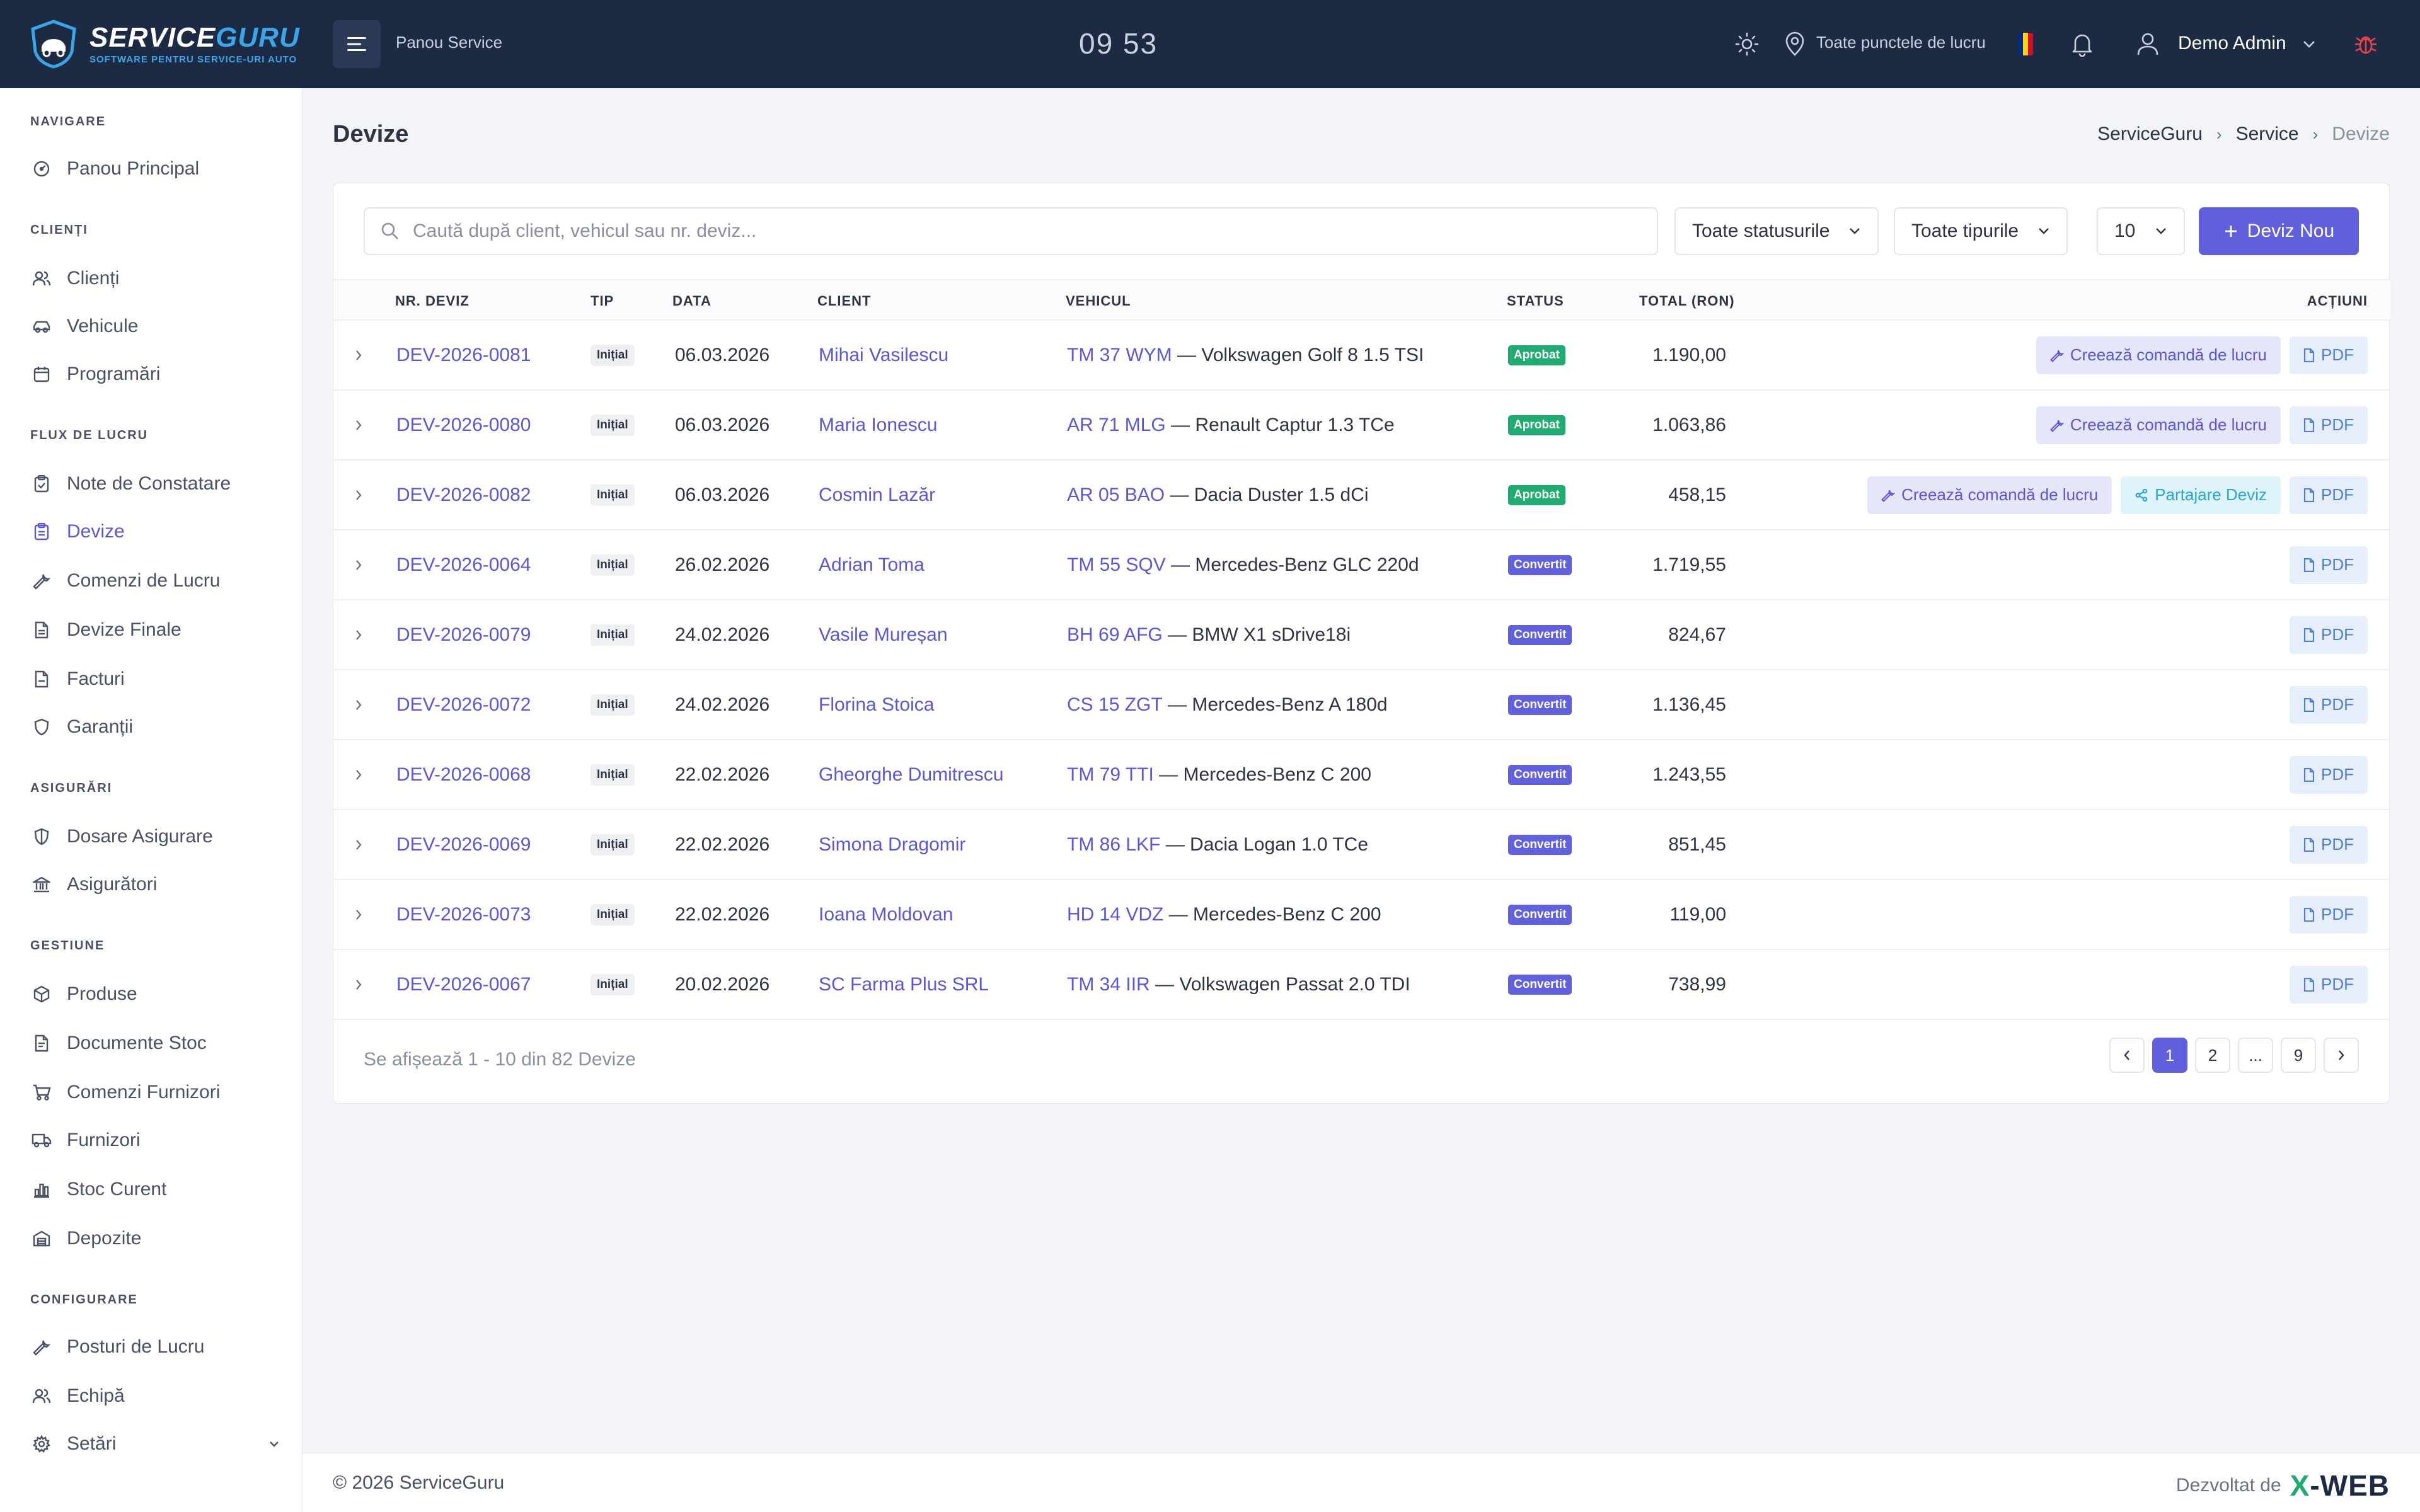 The width and height of the screenshot is (2420, 1512). What do you see at coordinates (2150, 134) in the screenshot?
I see `breadcrumb-item: ServiceGuru` at bounding box center [2150, 134].